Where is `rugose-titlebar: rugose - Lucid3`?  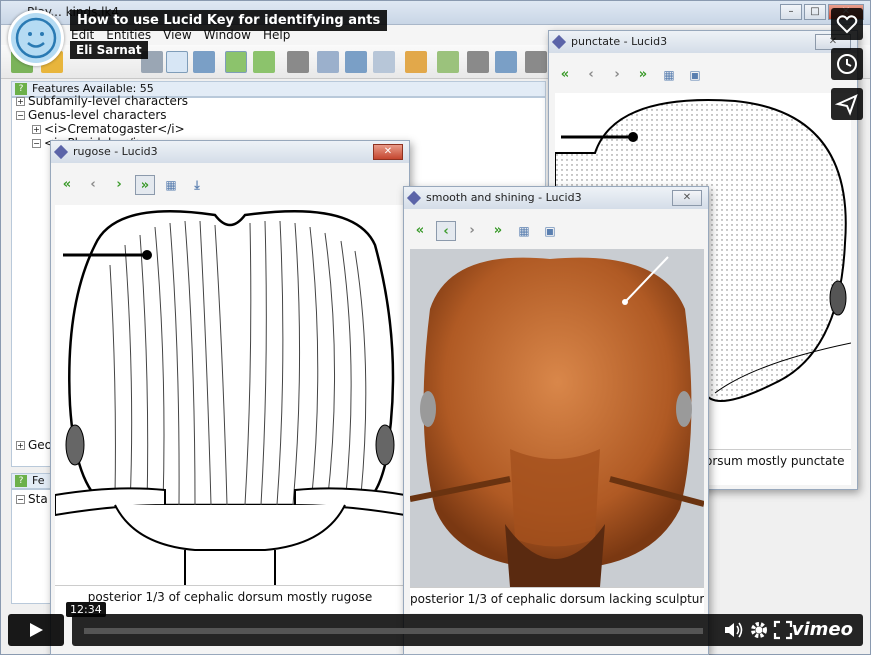 rugose-titlebar: rugose - Lucid3 is located at coordinates (230, 152).